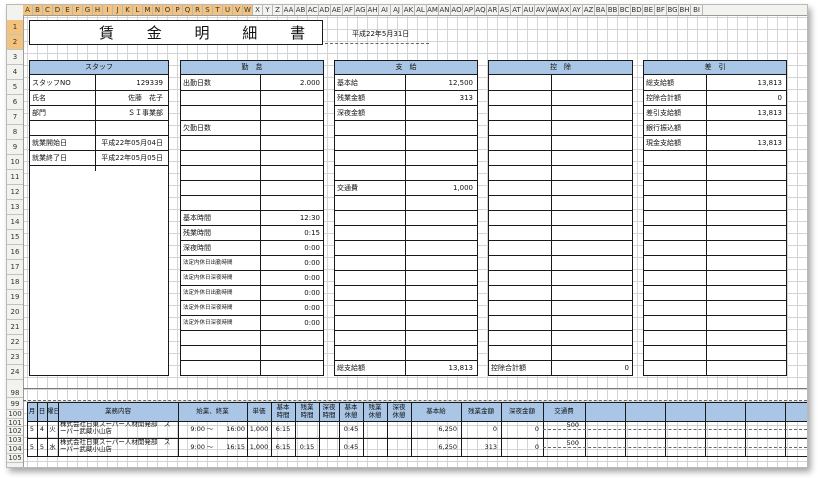  What do you see at coordinates (38, 10) in the screenshot?
I see `column-header-B: B` at bounding box center [38, 10].